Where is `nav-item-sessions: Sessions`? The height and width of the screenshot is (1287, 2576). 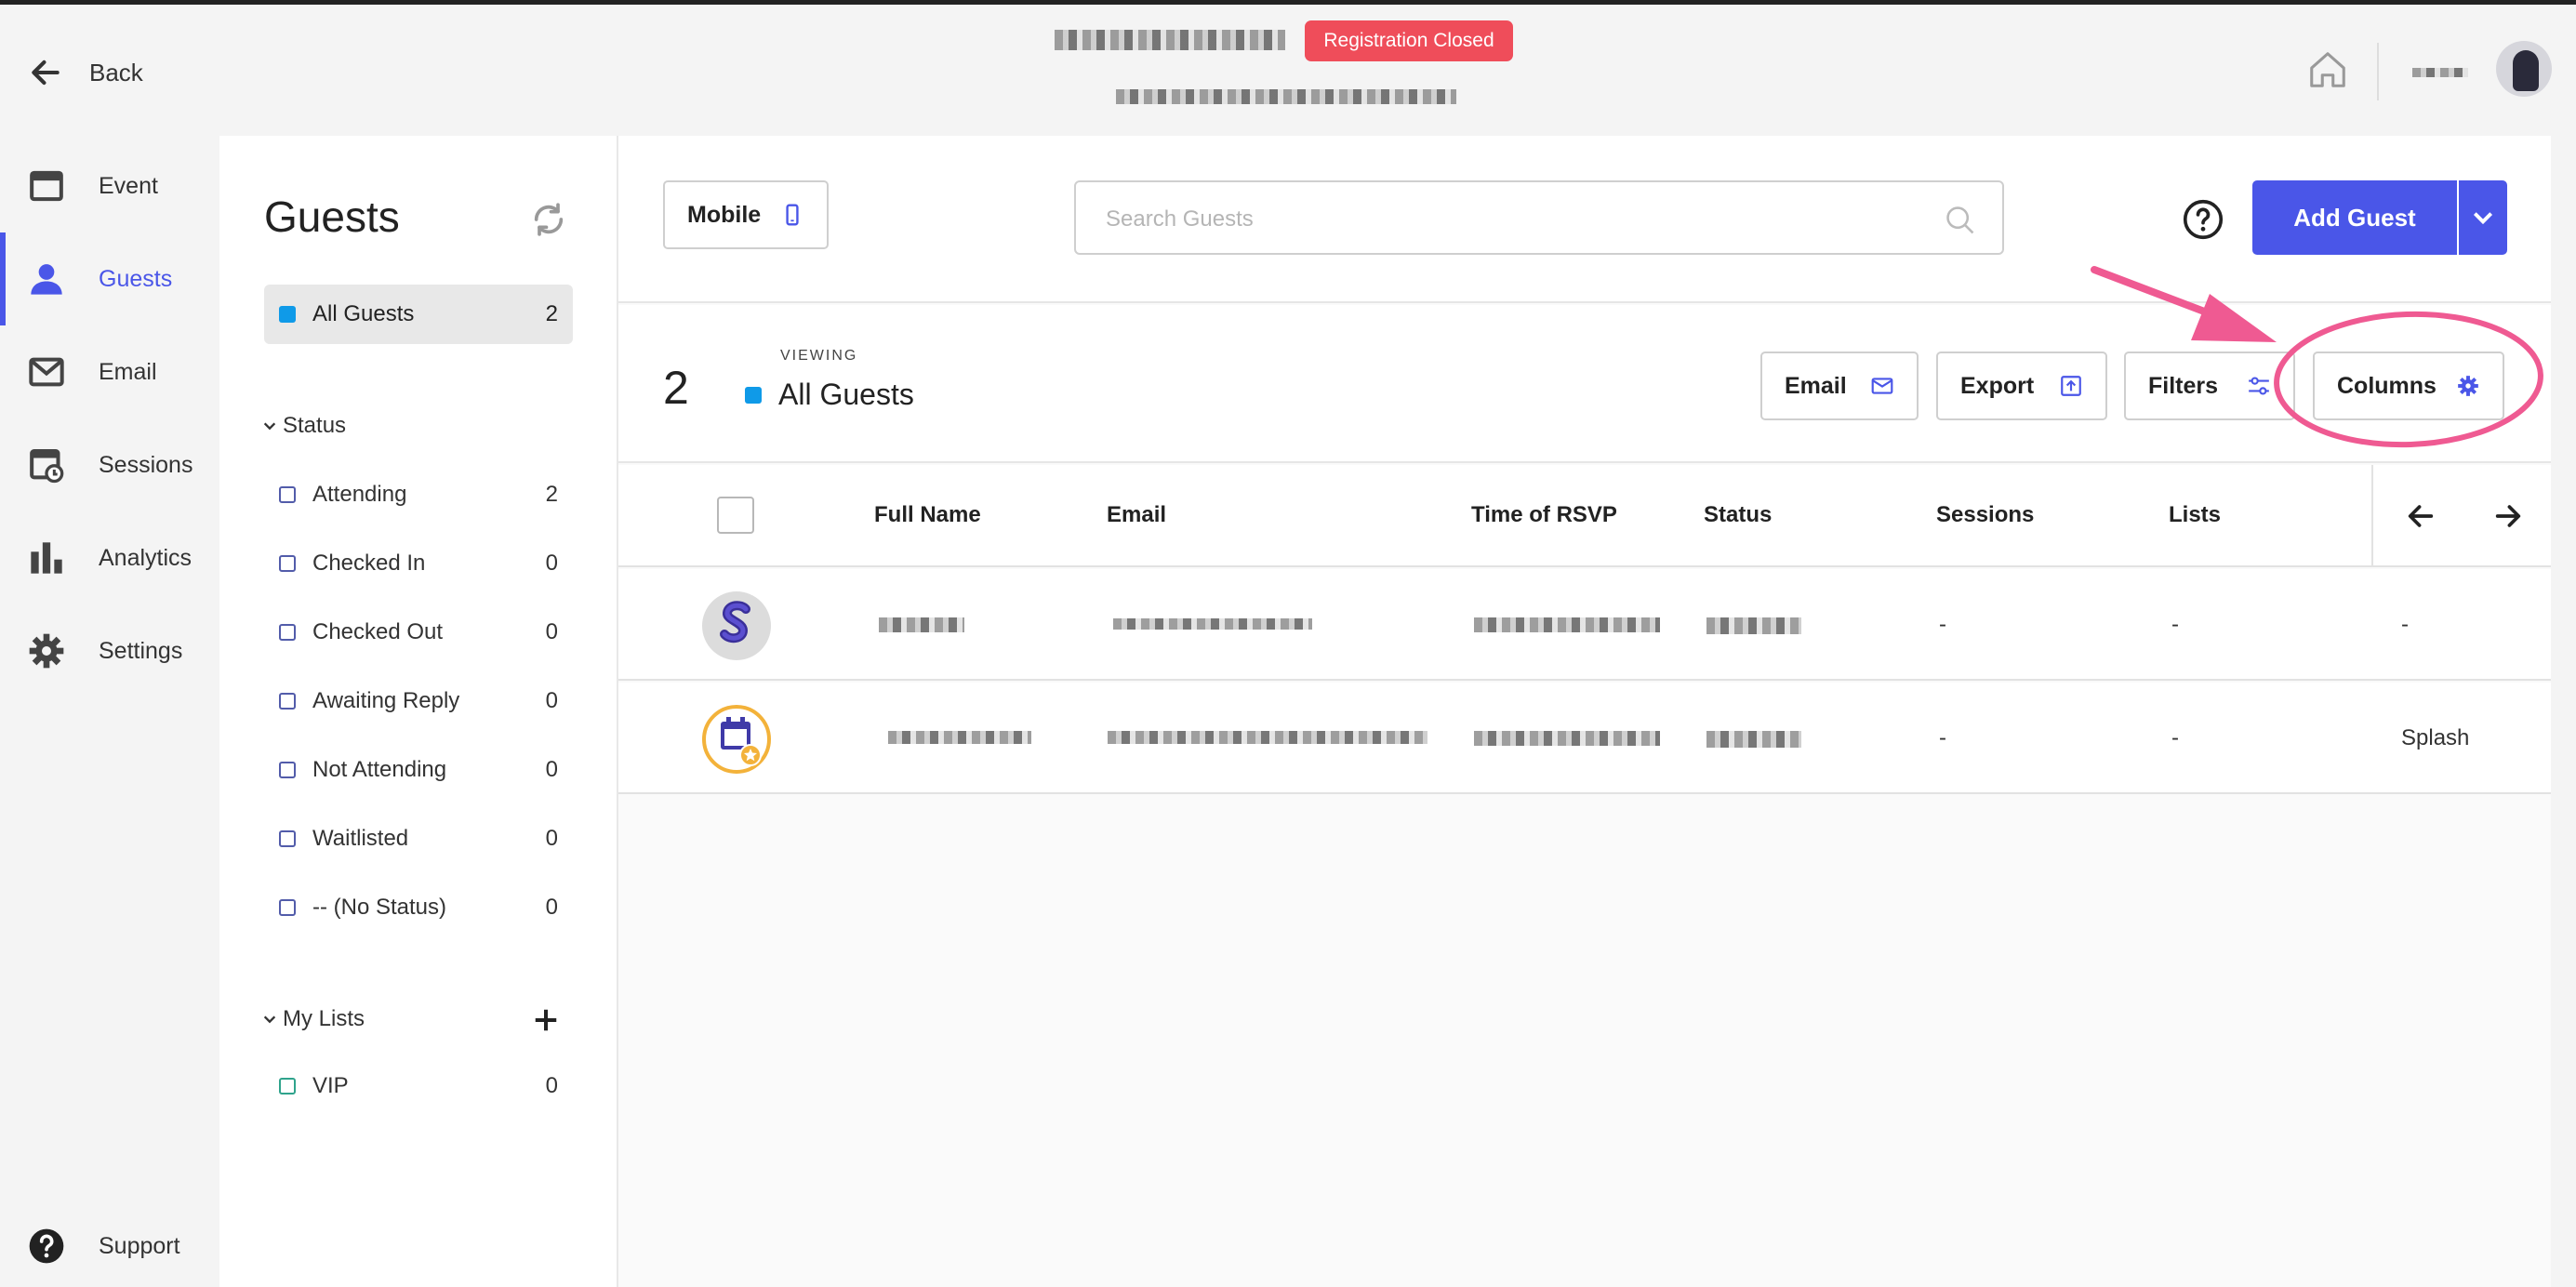 nav-item-sessions: Sessions is located at coordinates (109, 464).